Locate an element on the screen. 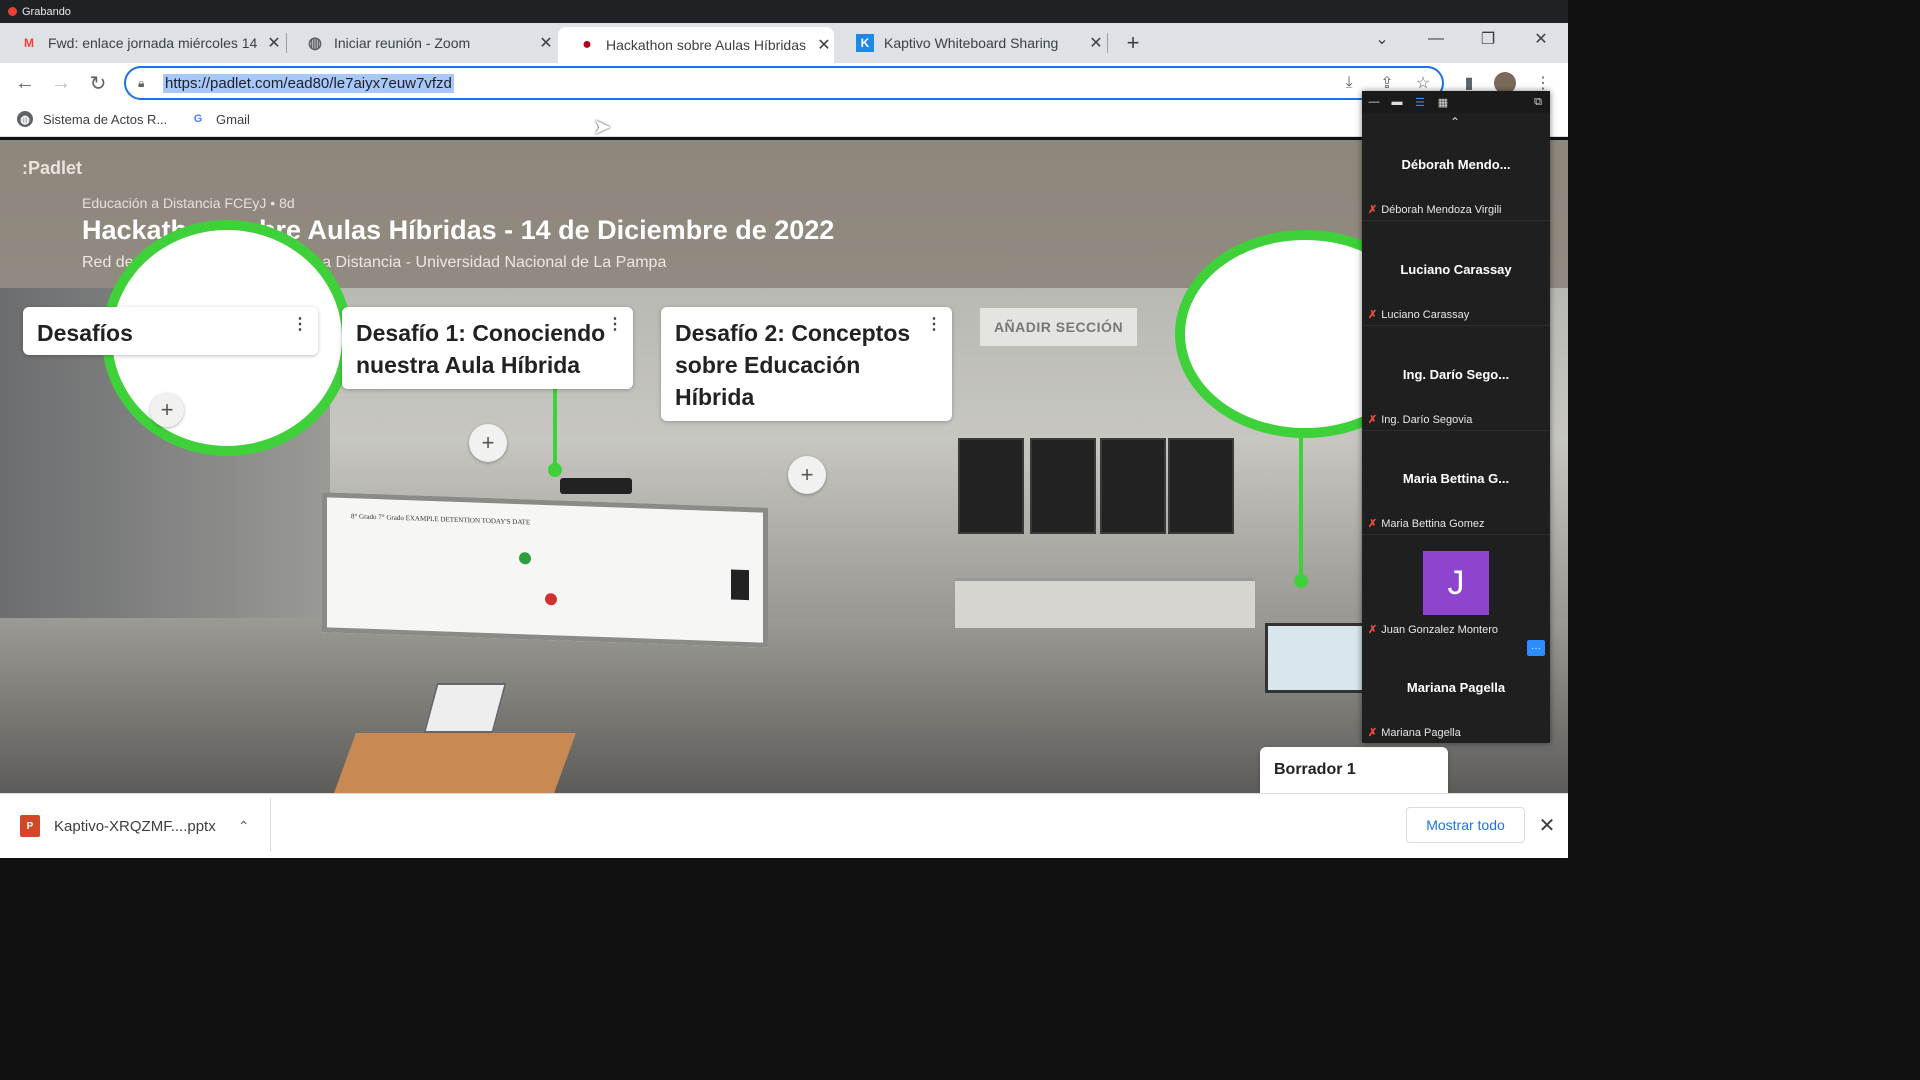  tab-zoom: ◍ Iniciar reunión - Zoom ✕ is located at coordinates (421, 43).